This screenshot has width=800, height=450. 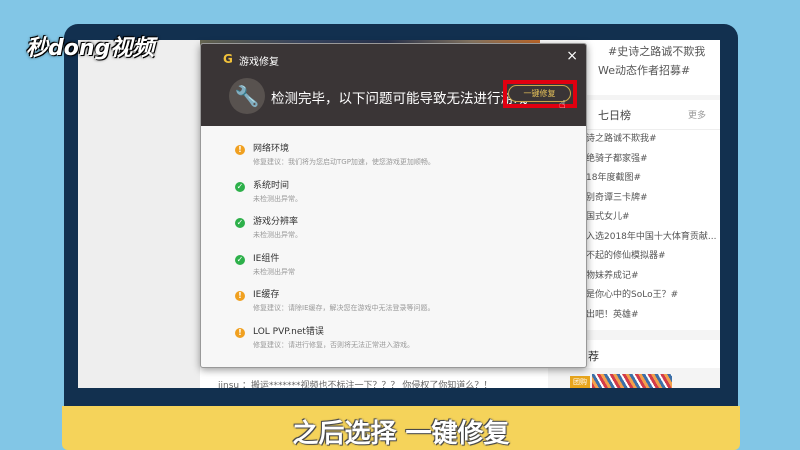 I want to click on check-item-desc: 未检测出异常, so click(x=274, y=271).